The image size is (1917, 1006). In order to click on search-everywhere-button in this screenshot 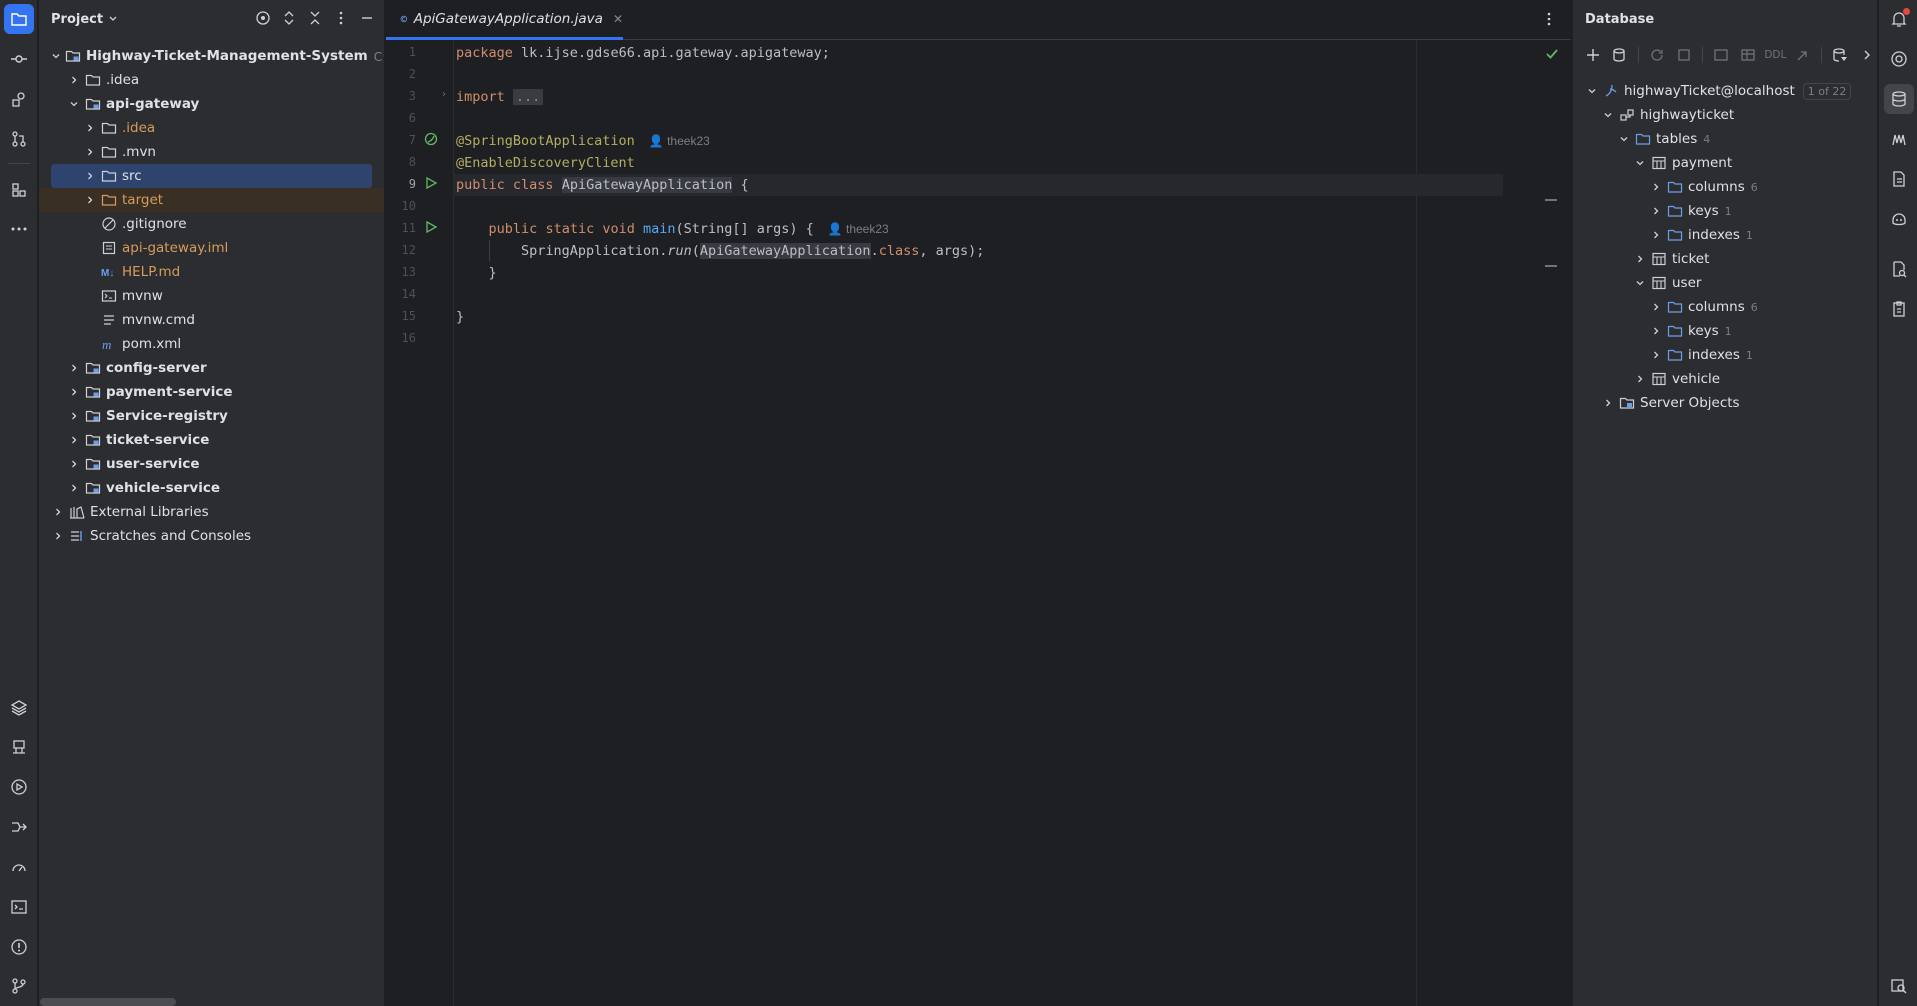, I will do `click(1899, 986)`.